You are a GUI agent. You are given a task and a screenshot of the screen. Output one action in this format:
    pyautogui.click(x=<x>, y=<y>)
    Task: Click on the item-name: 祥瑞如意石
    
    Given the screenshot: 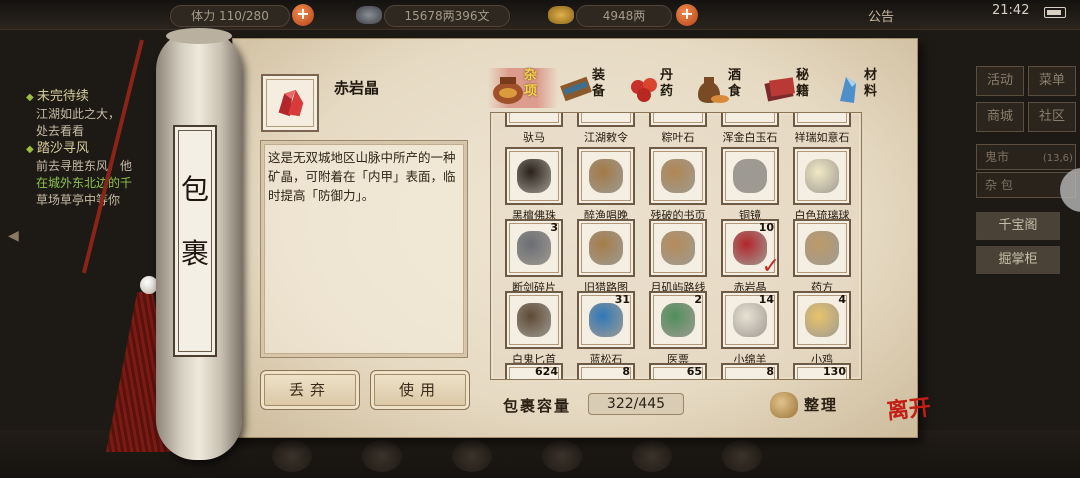 What is the action you would take?
    pyautogui.click(x=822, y=137)
    